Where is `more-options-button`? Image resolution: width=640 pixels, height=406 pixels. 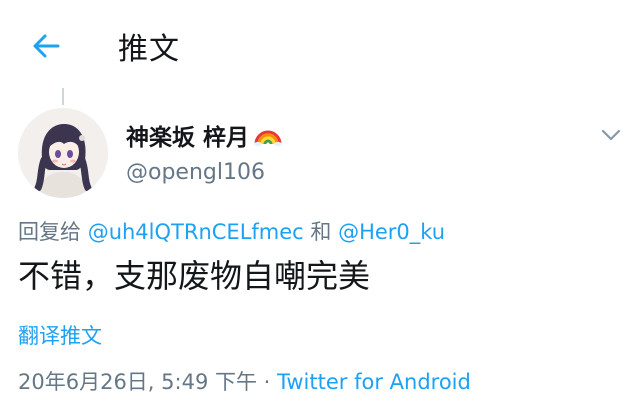 more-options-button is located at coordinates (611, 135).